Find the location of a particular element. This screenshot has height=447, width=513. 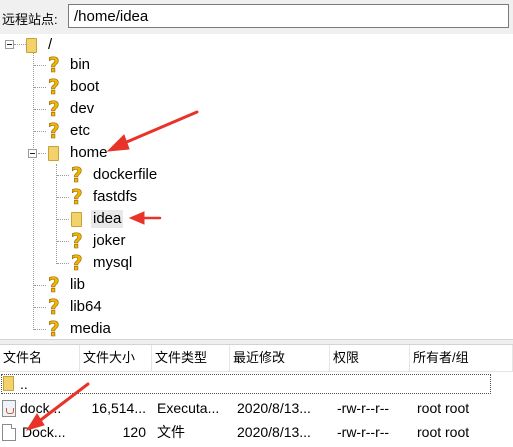

tree-node-label: etc is located at coordinates (80, 130).